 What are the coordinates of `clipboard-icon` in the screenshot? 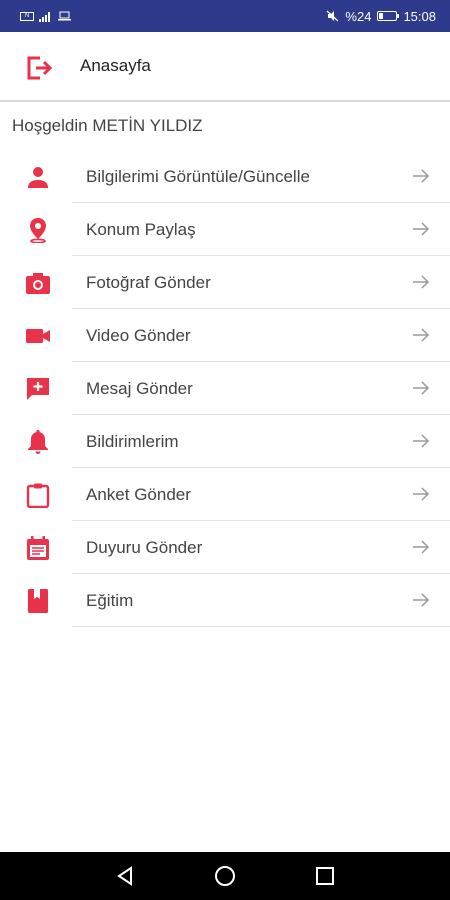 It's located at (38, 495).